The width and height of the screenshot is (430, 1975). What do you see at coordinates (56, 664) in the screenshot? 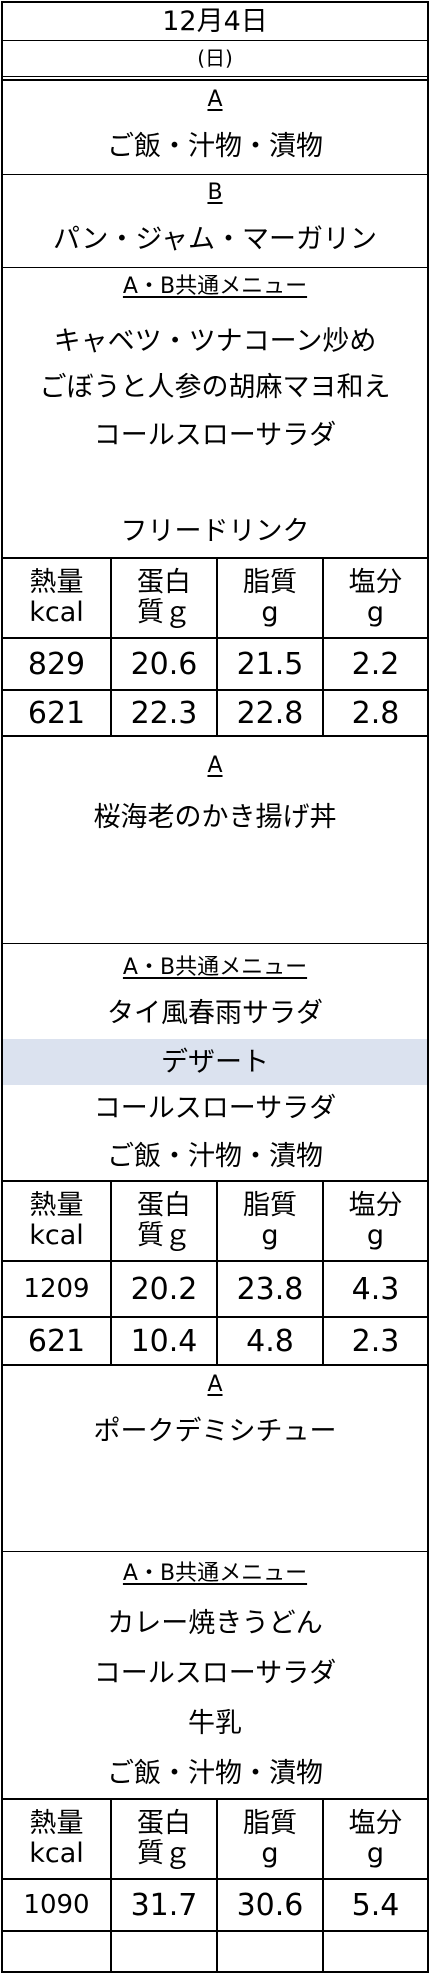
I see `nutrition-value: 829` at bounding box center [56, 664].